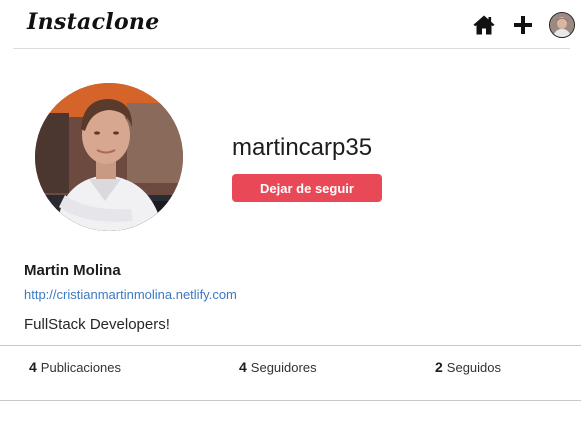  What do you see at coordinates (283, 367) in the screenshot?
I see `stat-followers-label: Seguidores` at bounding box center [283, 367].